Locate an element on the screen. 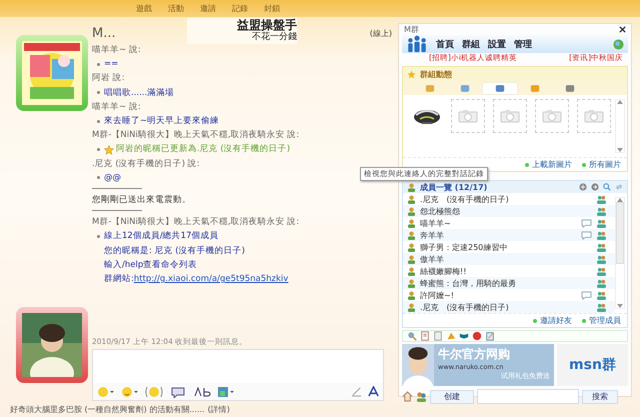 This screenshot has width=640, height=417. refresh-icon is located at coordinates (619, 187).